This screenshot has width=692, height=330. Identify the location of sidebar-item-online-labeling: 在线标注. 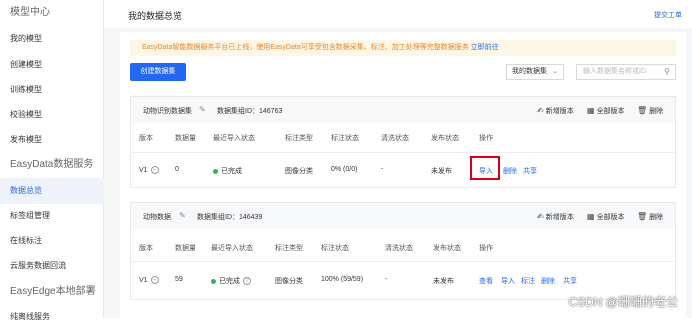
(52, 241).